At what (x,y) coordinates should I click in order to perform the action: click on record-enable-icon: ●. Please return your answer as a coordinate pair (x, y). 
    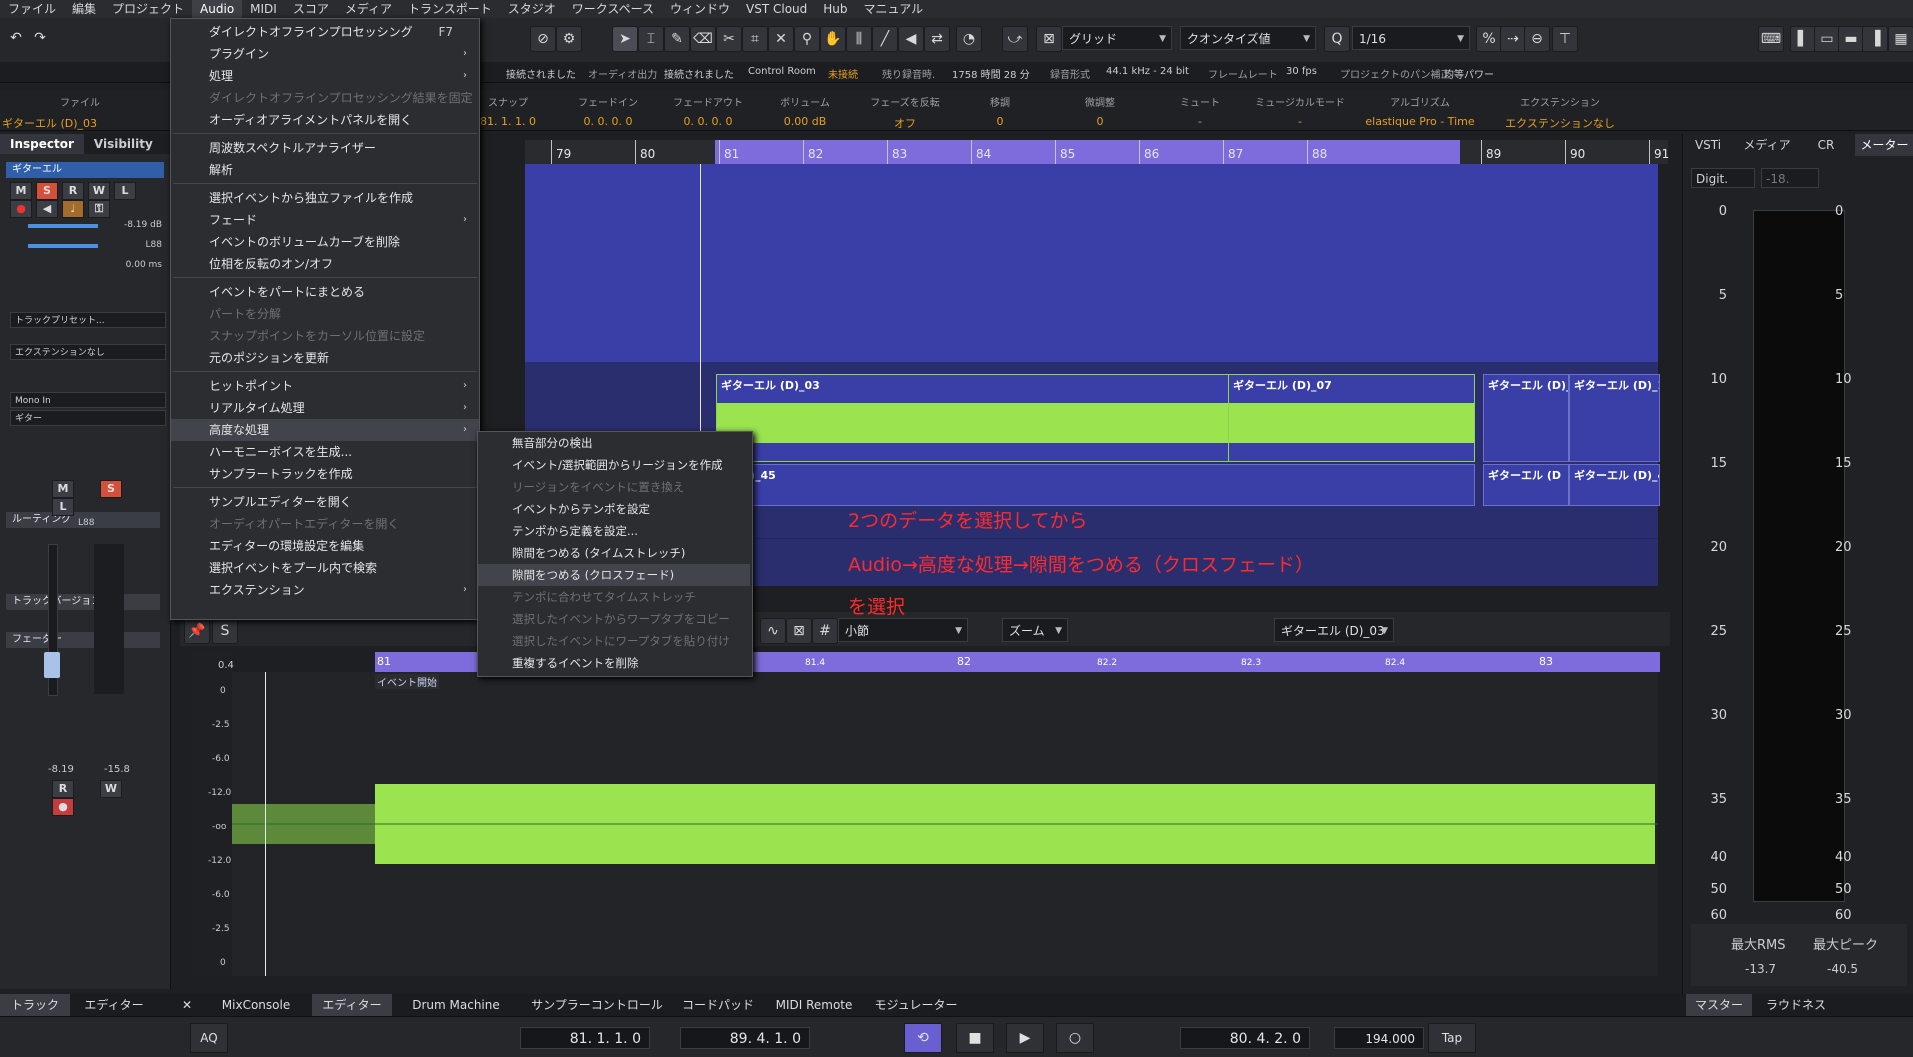
    Looking at the image, I should click on (21, 209).